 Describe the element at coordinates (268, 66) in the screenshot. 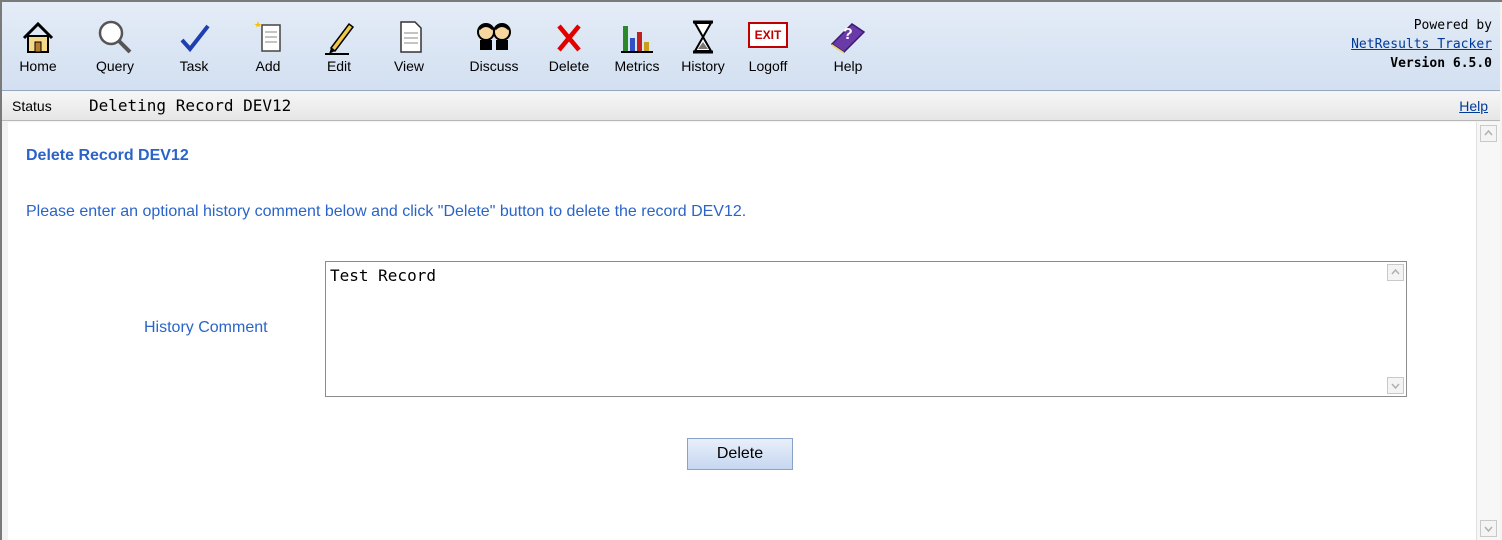

I see `toolbar-add-label: Add` at that location.